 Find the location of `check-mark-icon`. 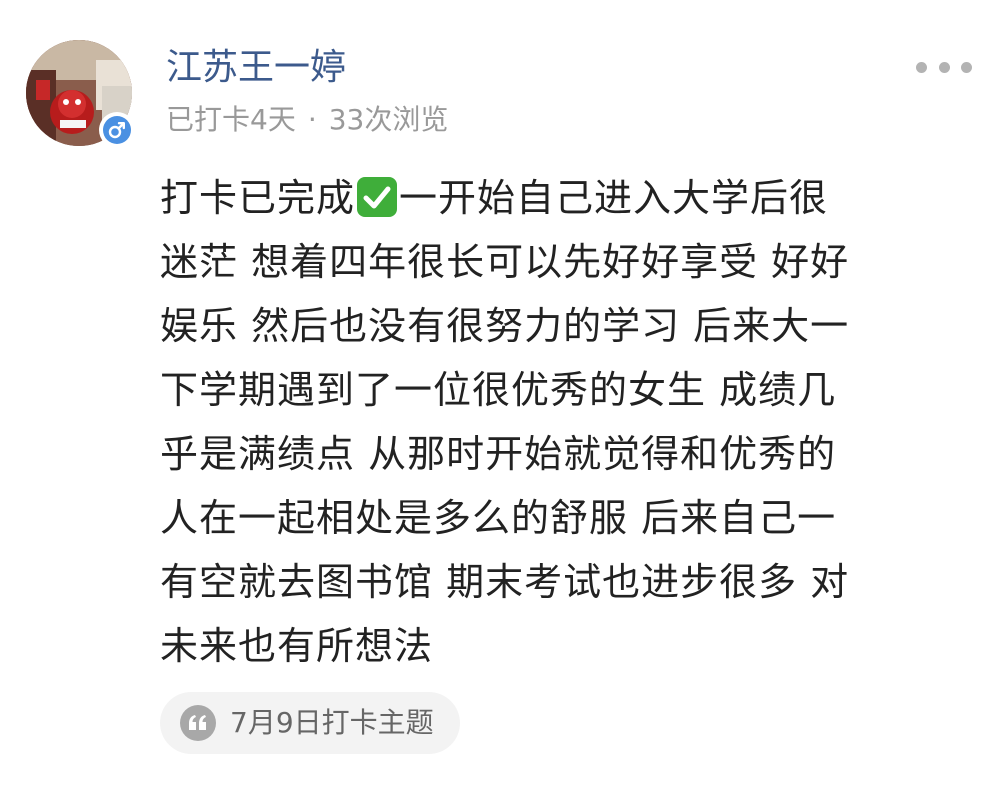

check-mark-icon is located at coordinates (377, 197).